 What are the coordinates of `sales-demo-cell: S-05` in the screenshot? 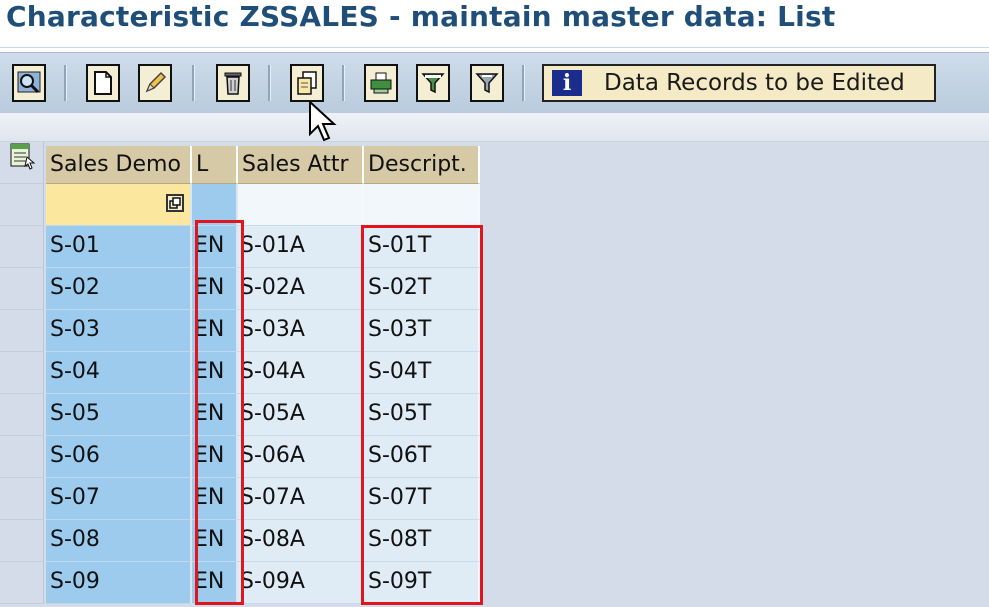 It's located at (119, 415).